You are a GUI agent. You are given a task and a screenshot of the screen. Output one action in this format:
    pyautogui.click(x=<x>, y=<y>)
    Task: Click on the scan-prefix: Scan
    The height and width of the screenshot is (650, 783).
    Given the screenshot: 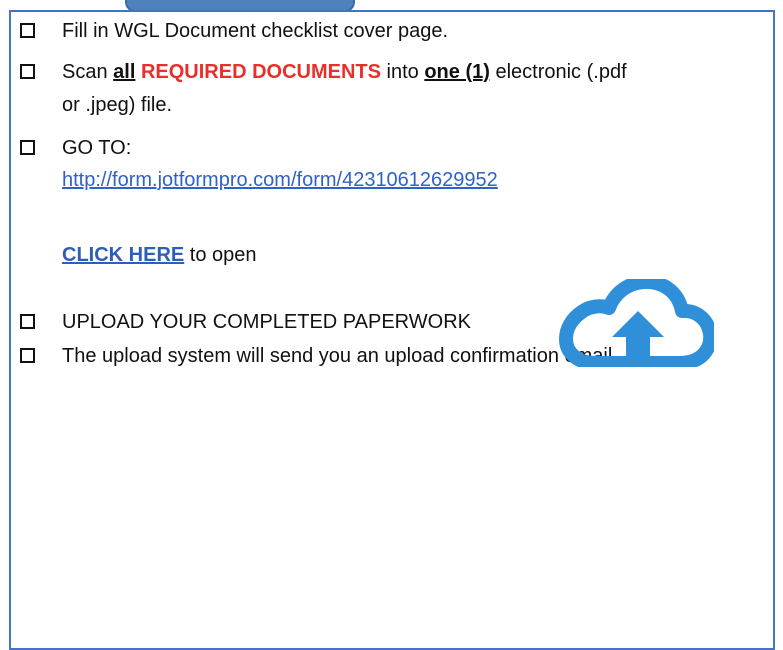 What is the action you would take?
    pyautogui.click(x=88, y=72)
    